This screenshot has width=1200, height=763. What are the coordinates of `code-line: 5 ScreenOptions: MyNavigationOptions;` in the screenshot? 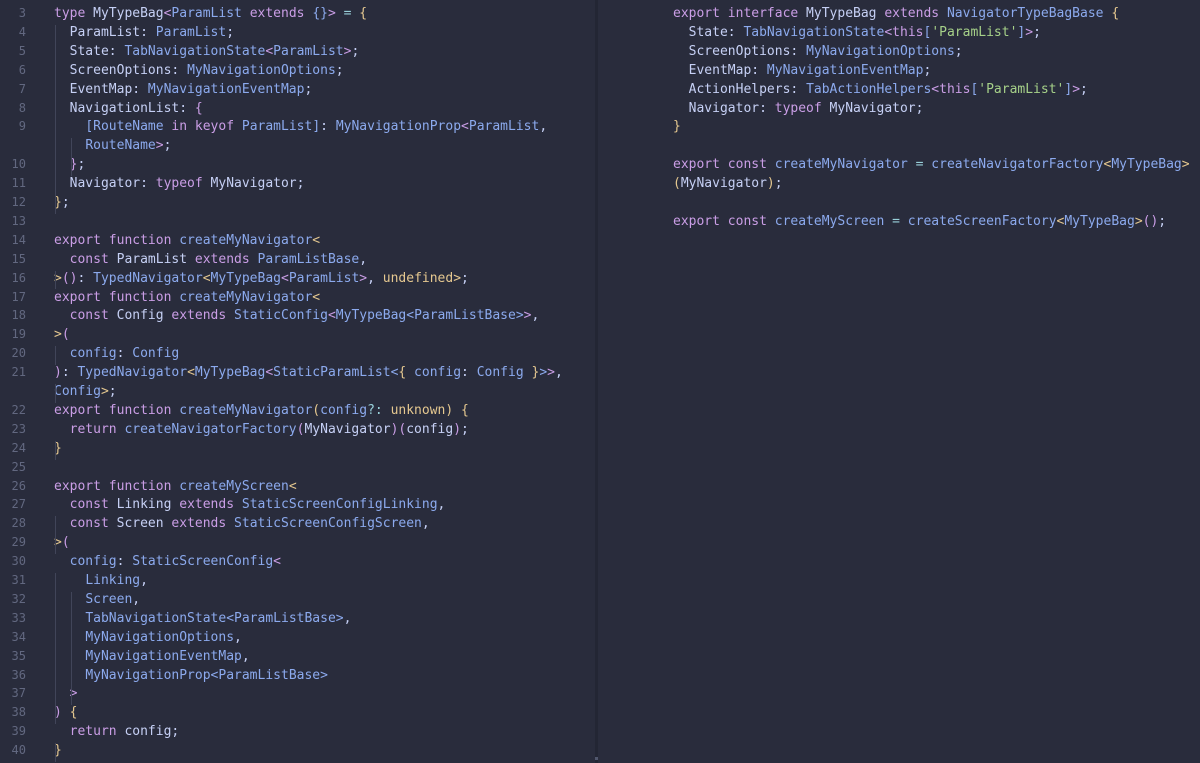 It's located at (899, 51).